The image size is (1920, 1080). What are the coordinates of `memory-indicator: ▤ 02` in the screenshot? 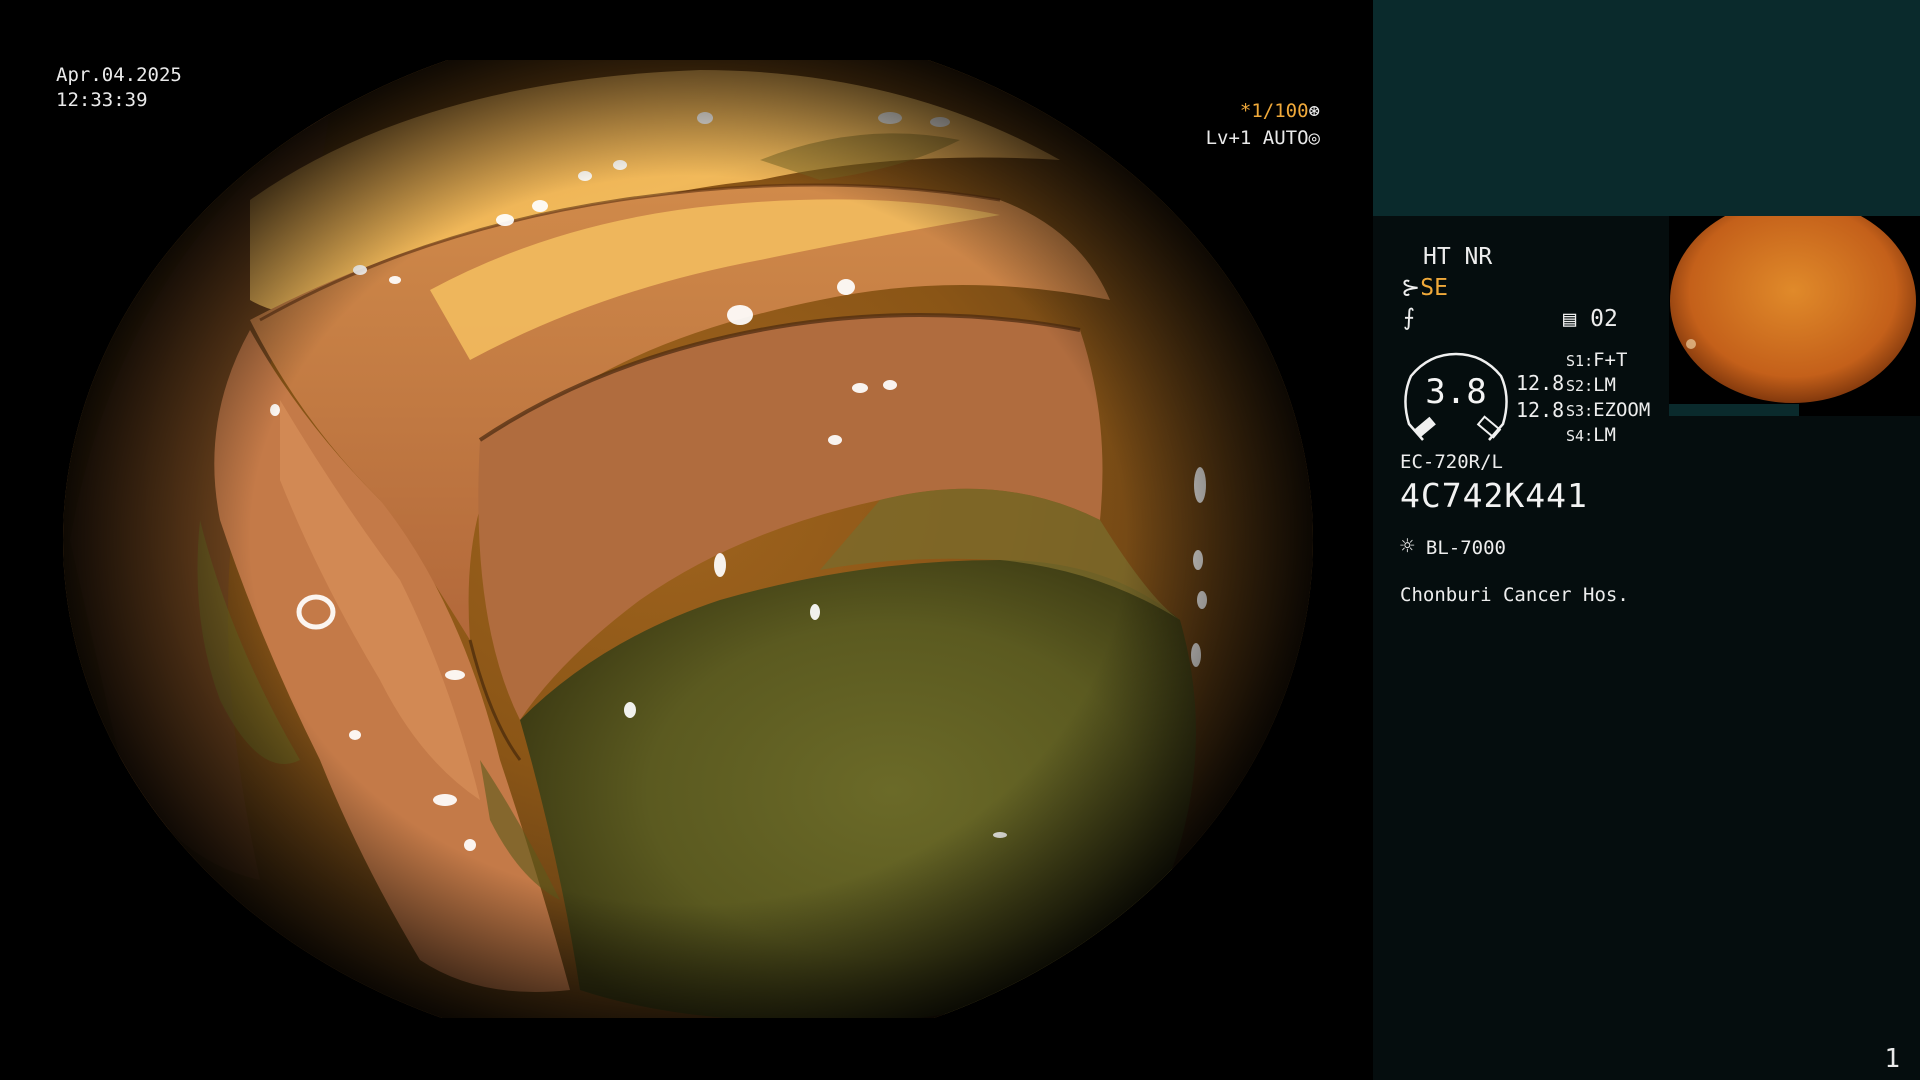 It's located at (1590, 319).